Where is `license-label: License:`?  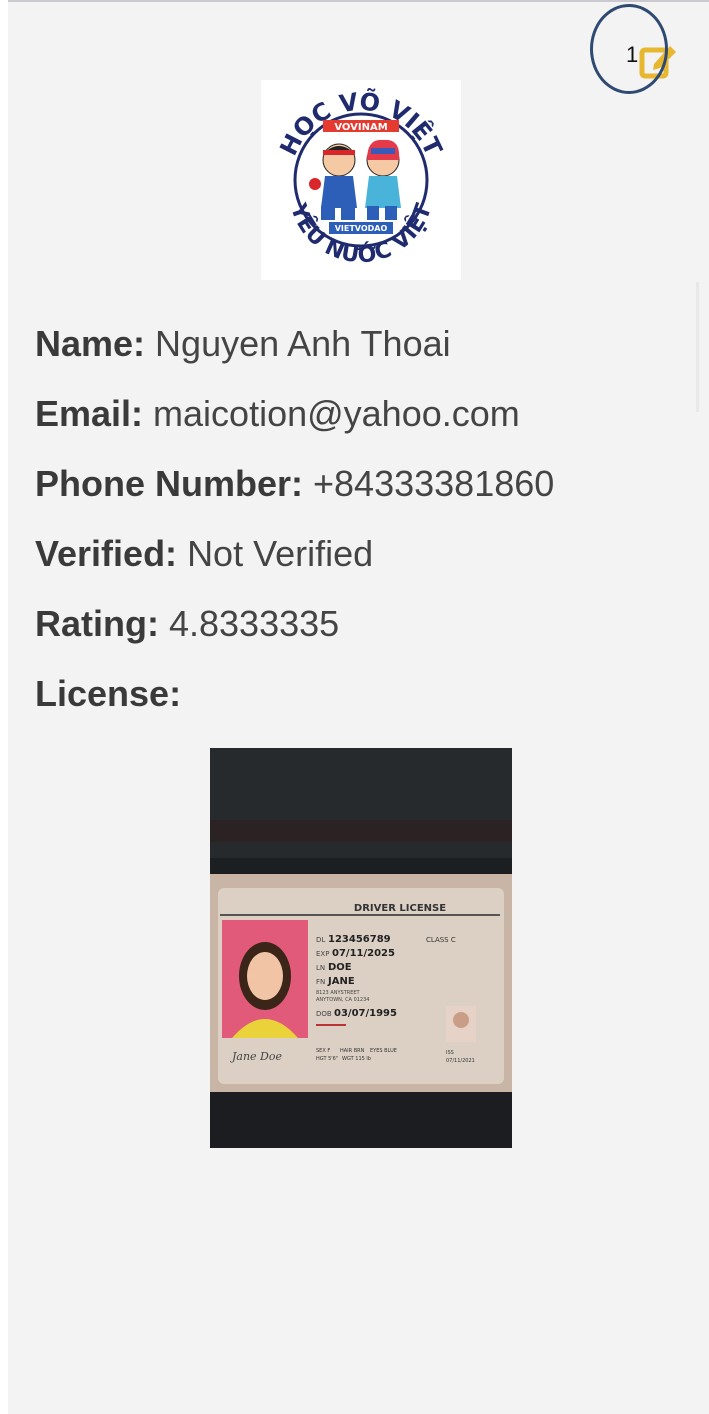
license-label: License: is located at coordinates (108, 693).